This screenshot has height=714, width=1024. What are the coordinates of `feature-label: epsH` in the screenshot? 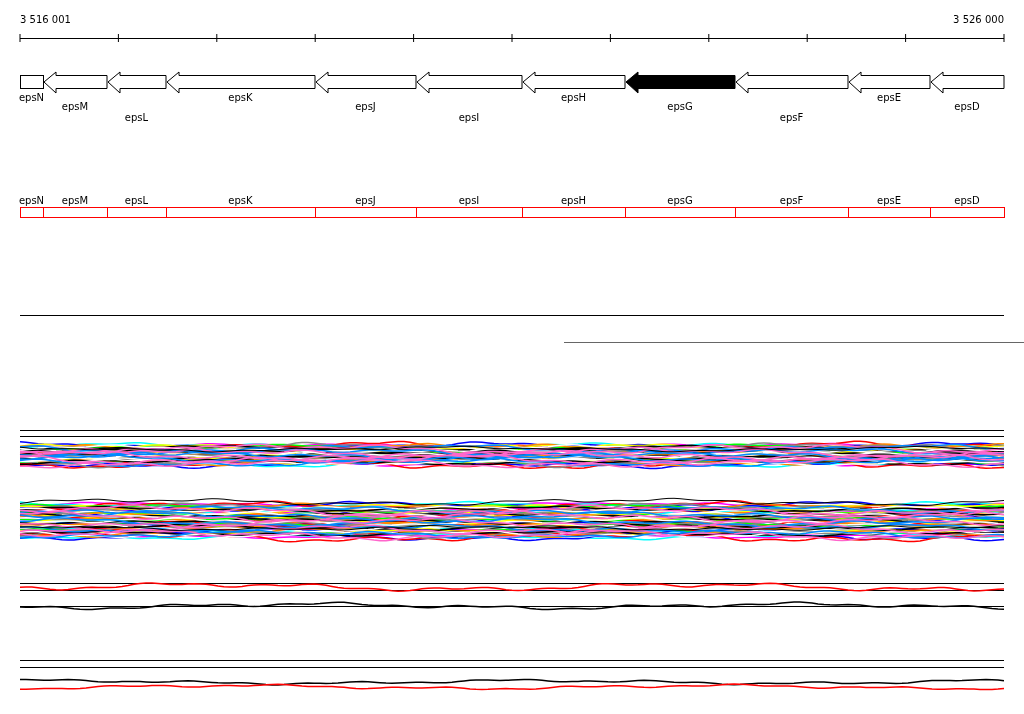 It's located at (573, 200).